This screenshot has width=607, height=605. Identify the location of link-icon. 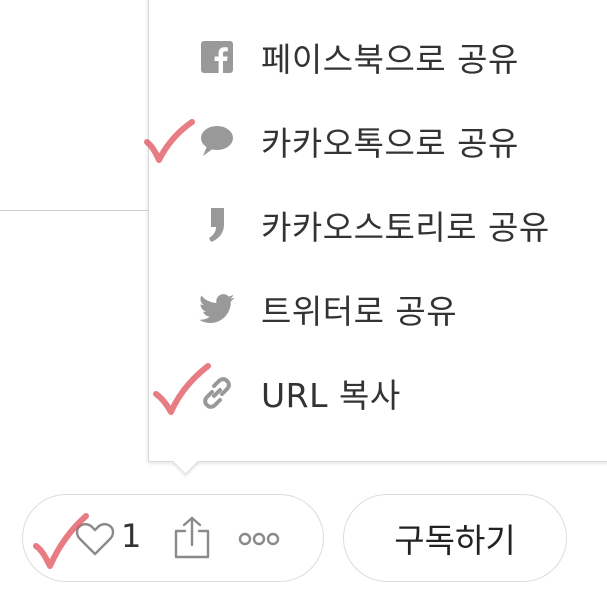
(217, 393).